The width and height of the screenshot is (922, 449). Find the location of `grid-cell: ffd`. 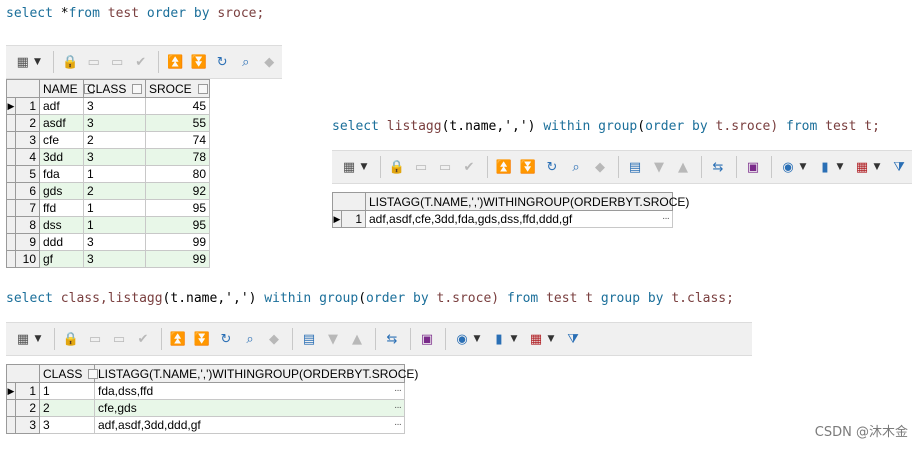

grid-cell: ffd is located at coordinates (61, 208).